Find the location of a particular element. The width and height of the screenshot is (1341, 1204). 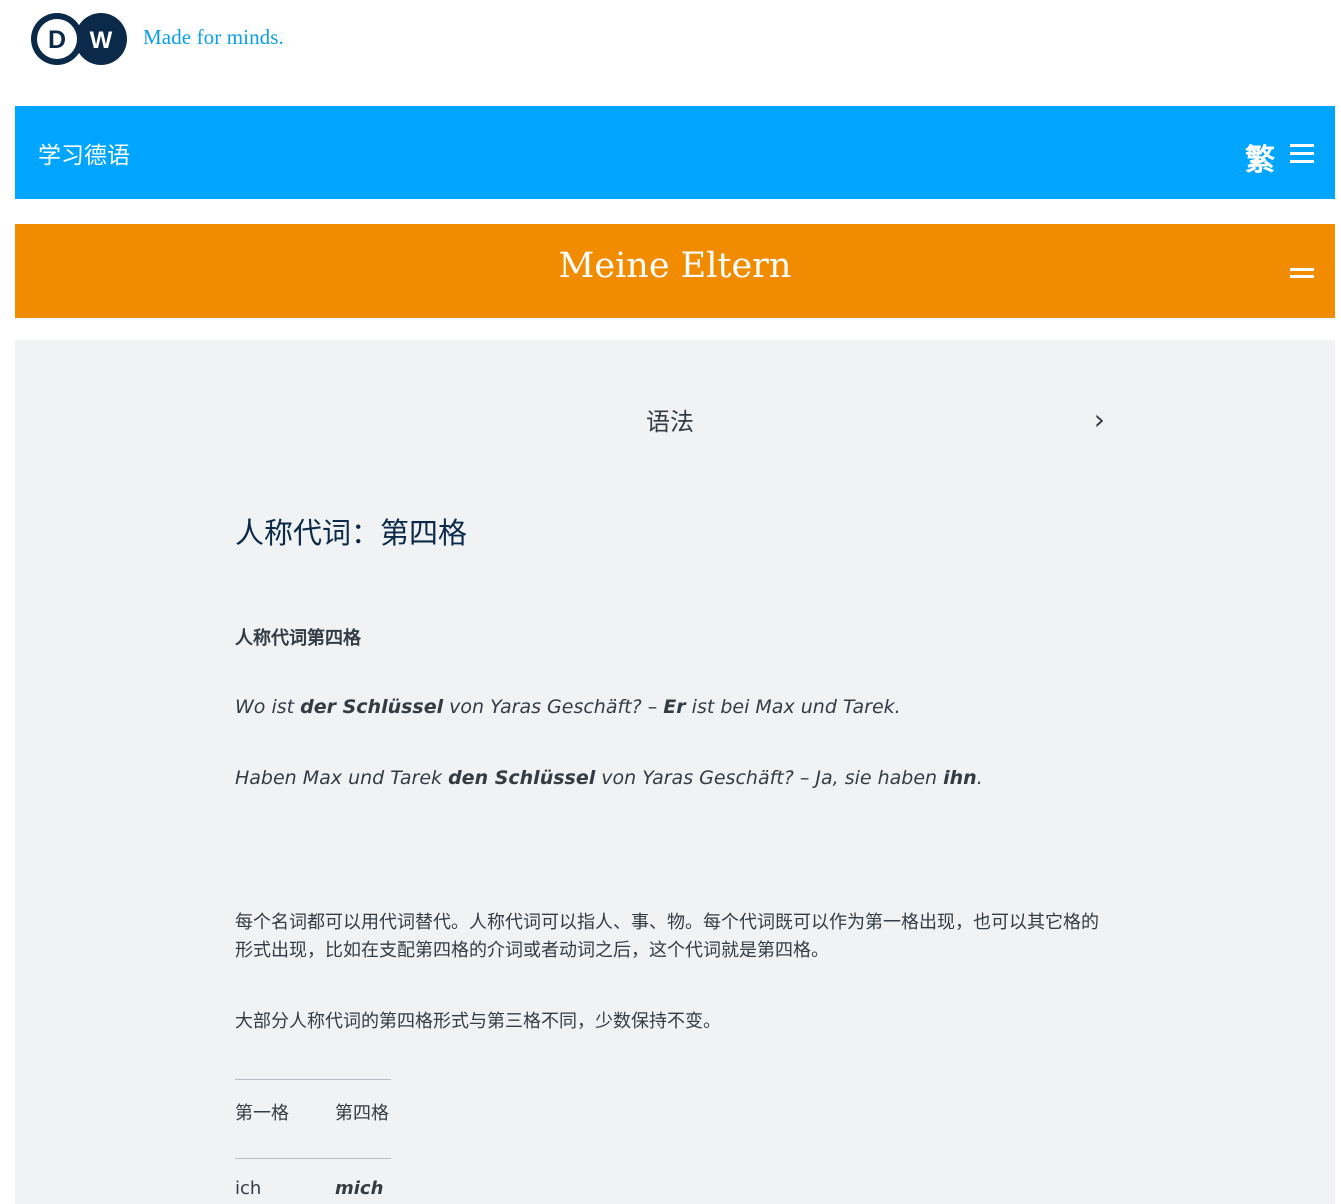

lesson-title: Meine Eltern is located at coordinates (675, 266).